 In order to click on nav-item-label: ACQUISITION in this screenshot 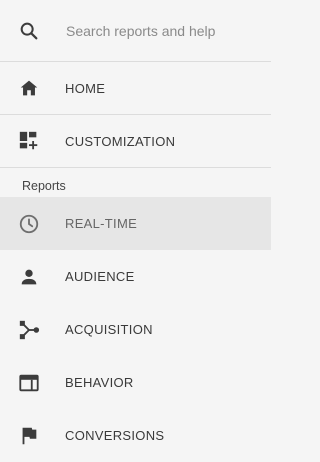, I will do `click(109, 329)`.